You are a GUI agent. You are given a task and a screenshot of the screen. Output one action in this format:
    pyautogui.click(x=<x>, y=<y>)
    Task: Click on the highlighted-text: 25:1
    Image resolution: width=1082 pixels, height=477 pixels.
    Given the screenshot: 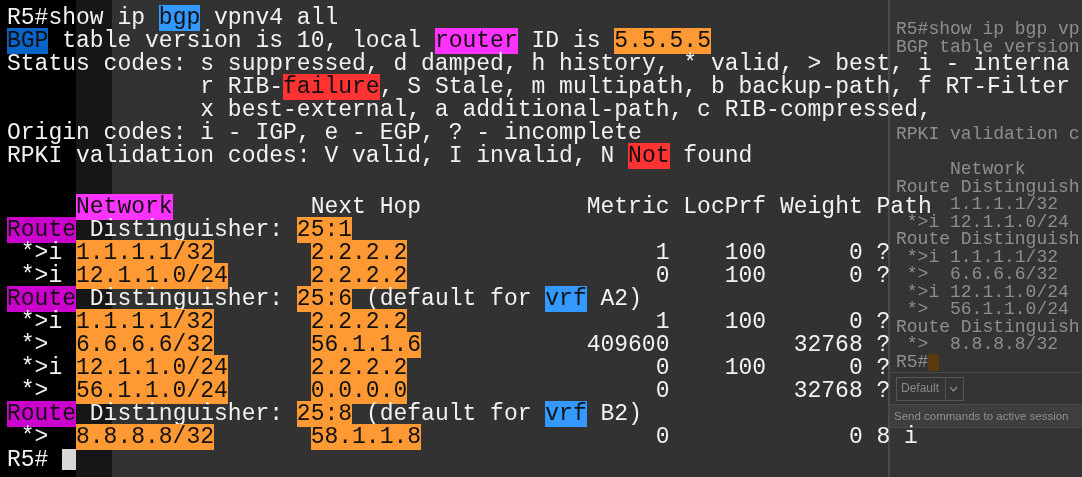 What is the action you would take?
    pyautogui.click(x=324, y=229)
    